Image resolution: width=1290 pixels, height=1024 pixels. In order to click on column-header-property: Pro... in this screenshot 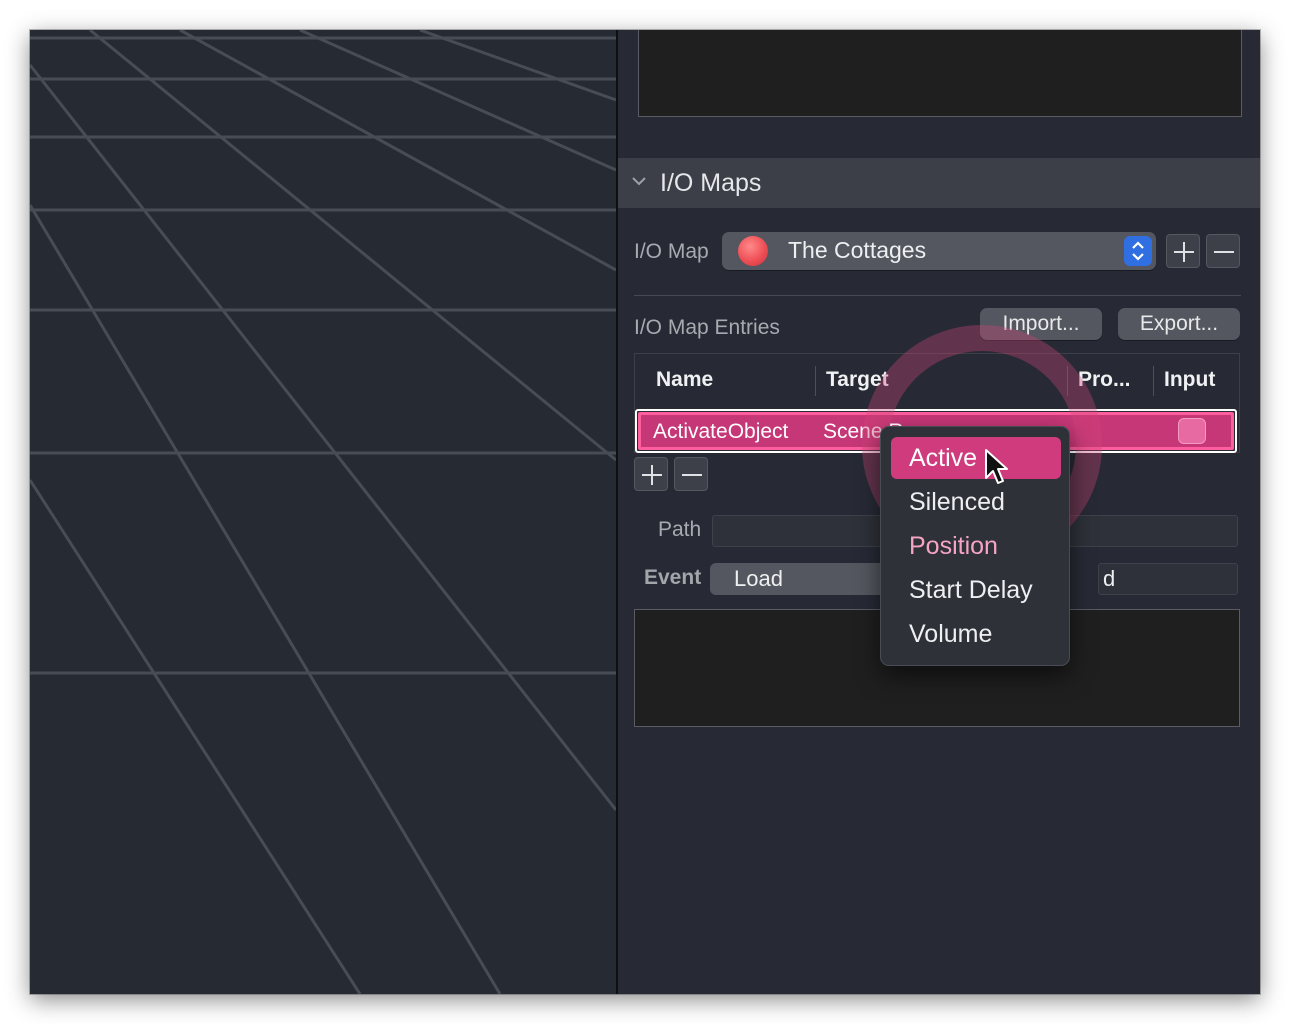, I will do `click(1104, 380)`.